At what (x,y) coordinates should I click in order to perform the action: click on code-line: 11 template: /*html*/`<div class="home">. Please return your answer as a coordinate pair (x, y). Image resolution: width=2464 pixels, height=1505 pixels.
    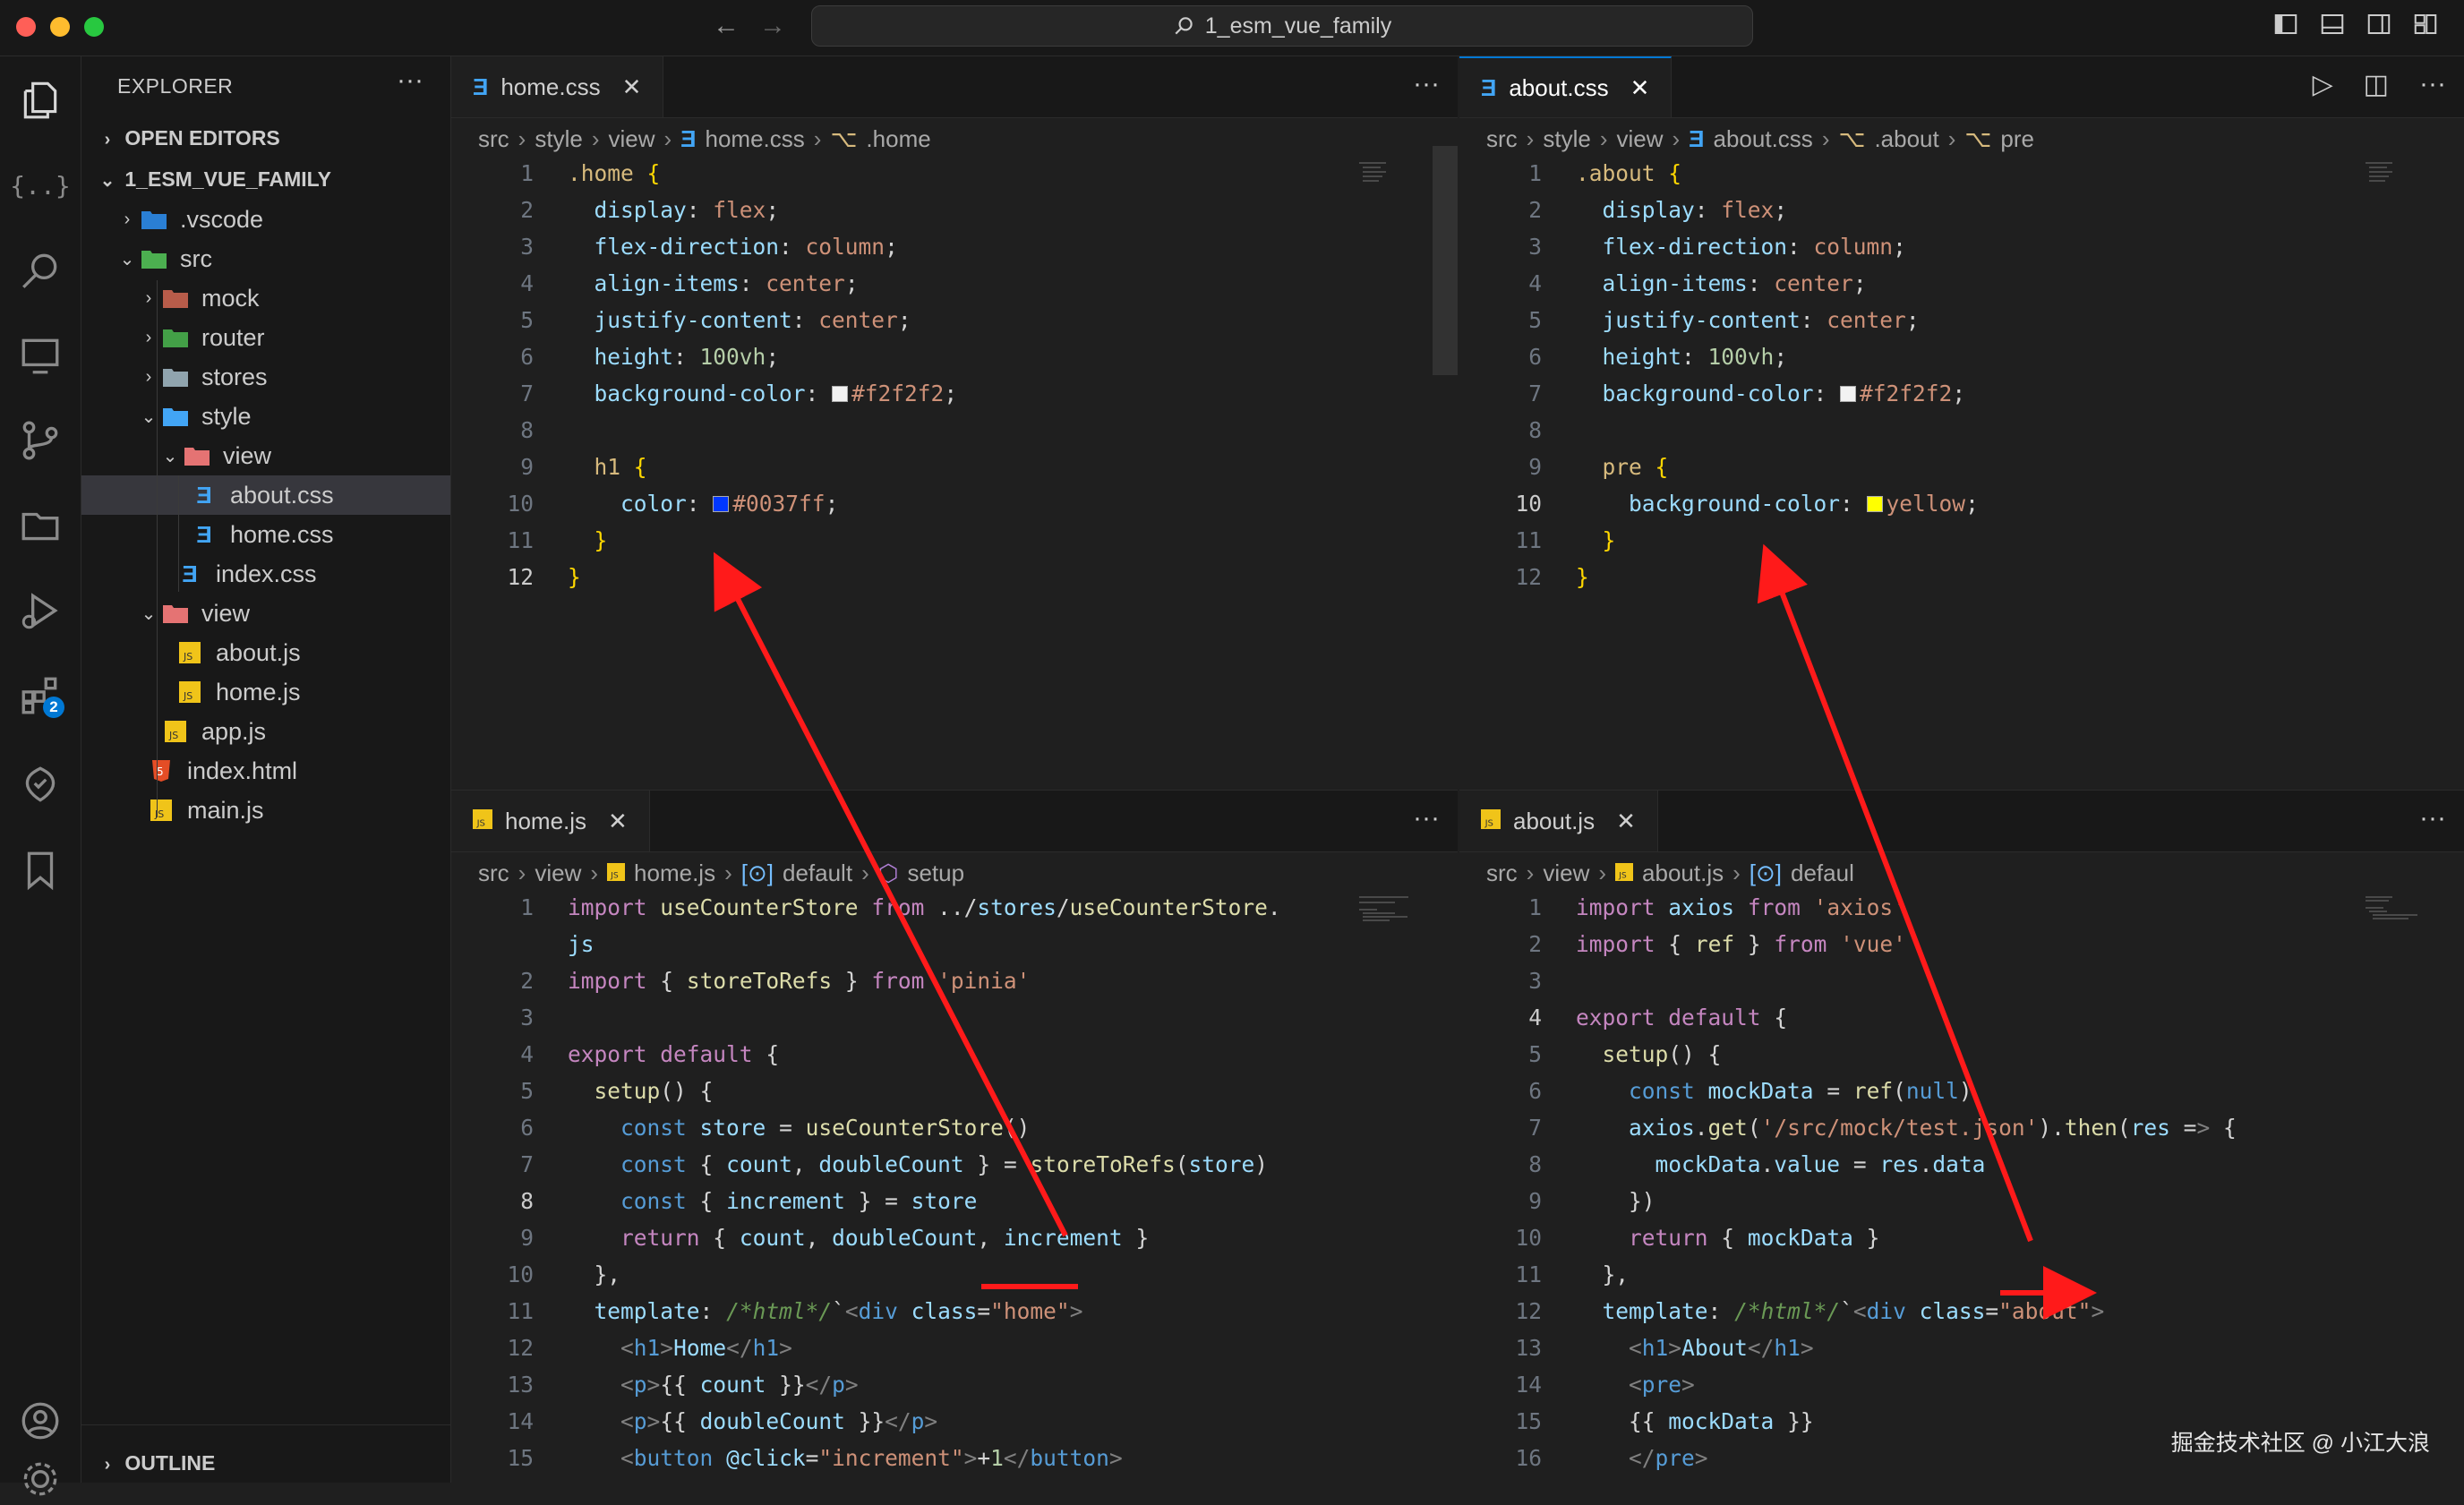
    Looking at the image, I should click on (954, 1311).